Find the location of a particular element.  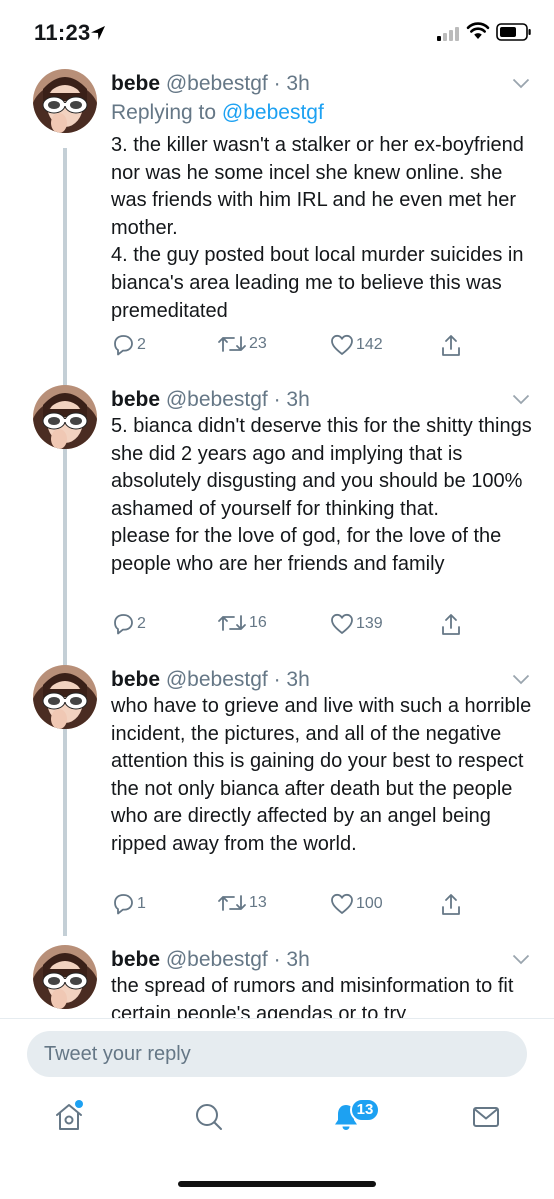

reply-composer-bar: Tweet your reply is located at coordinates (277, 1053).